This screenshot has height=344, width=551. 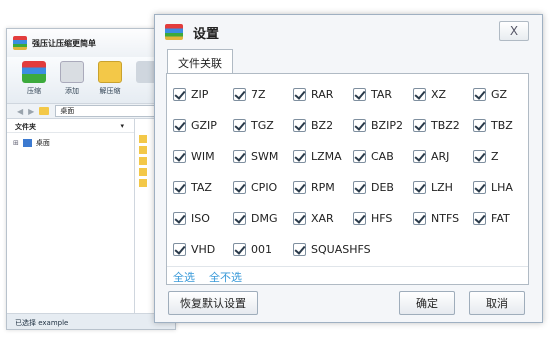 What do you see at coordinates (255, 218) in the screenshot?
I see `format-checkbox-dmg: DMG` at bounding box center [255, 218].